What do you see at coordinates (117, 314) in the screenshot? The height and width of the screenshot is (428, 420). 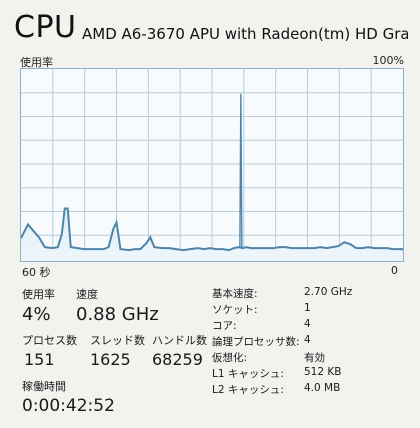 I see `speed-value: 0.88 GHz` at bounding box center [117, 314].